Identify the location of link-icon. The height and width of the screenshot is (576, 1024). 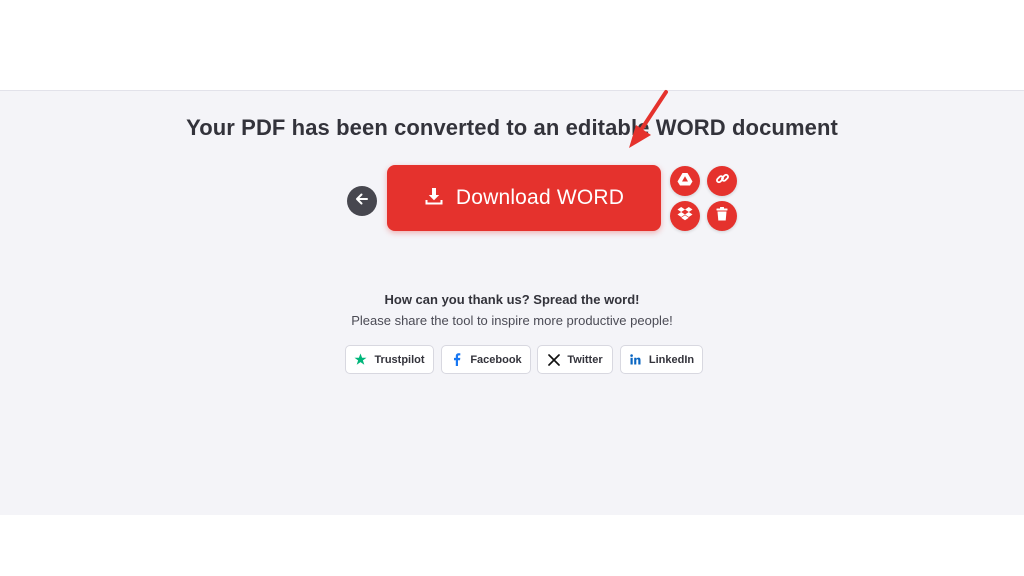
(722, 181).